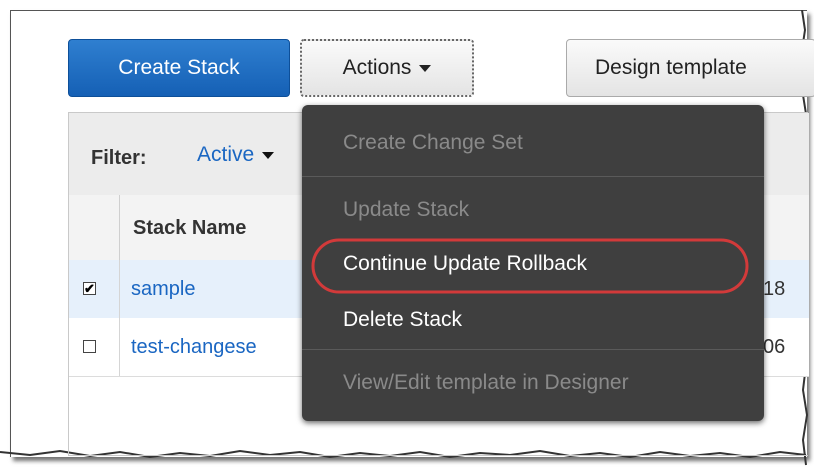 The width and height of the screenshot is (814, 472). What do you see at coordinates (226, 154) in the screenshot?
I see `filter-value: Active` at bounding box center [226, 154].